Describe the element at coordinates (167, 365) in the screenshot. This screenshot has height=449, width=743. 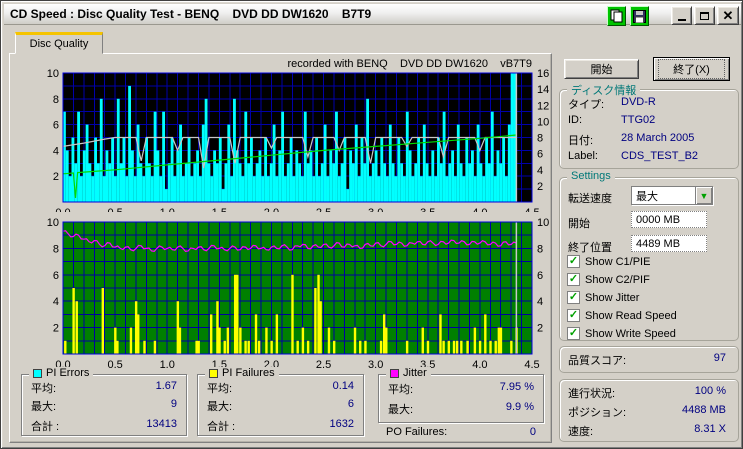
I see `svg-text: 1.0` at that location.